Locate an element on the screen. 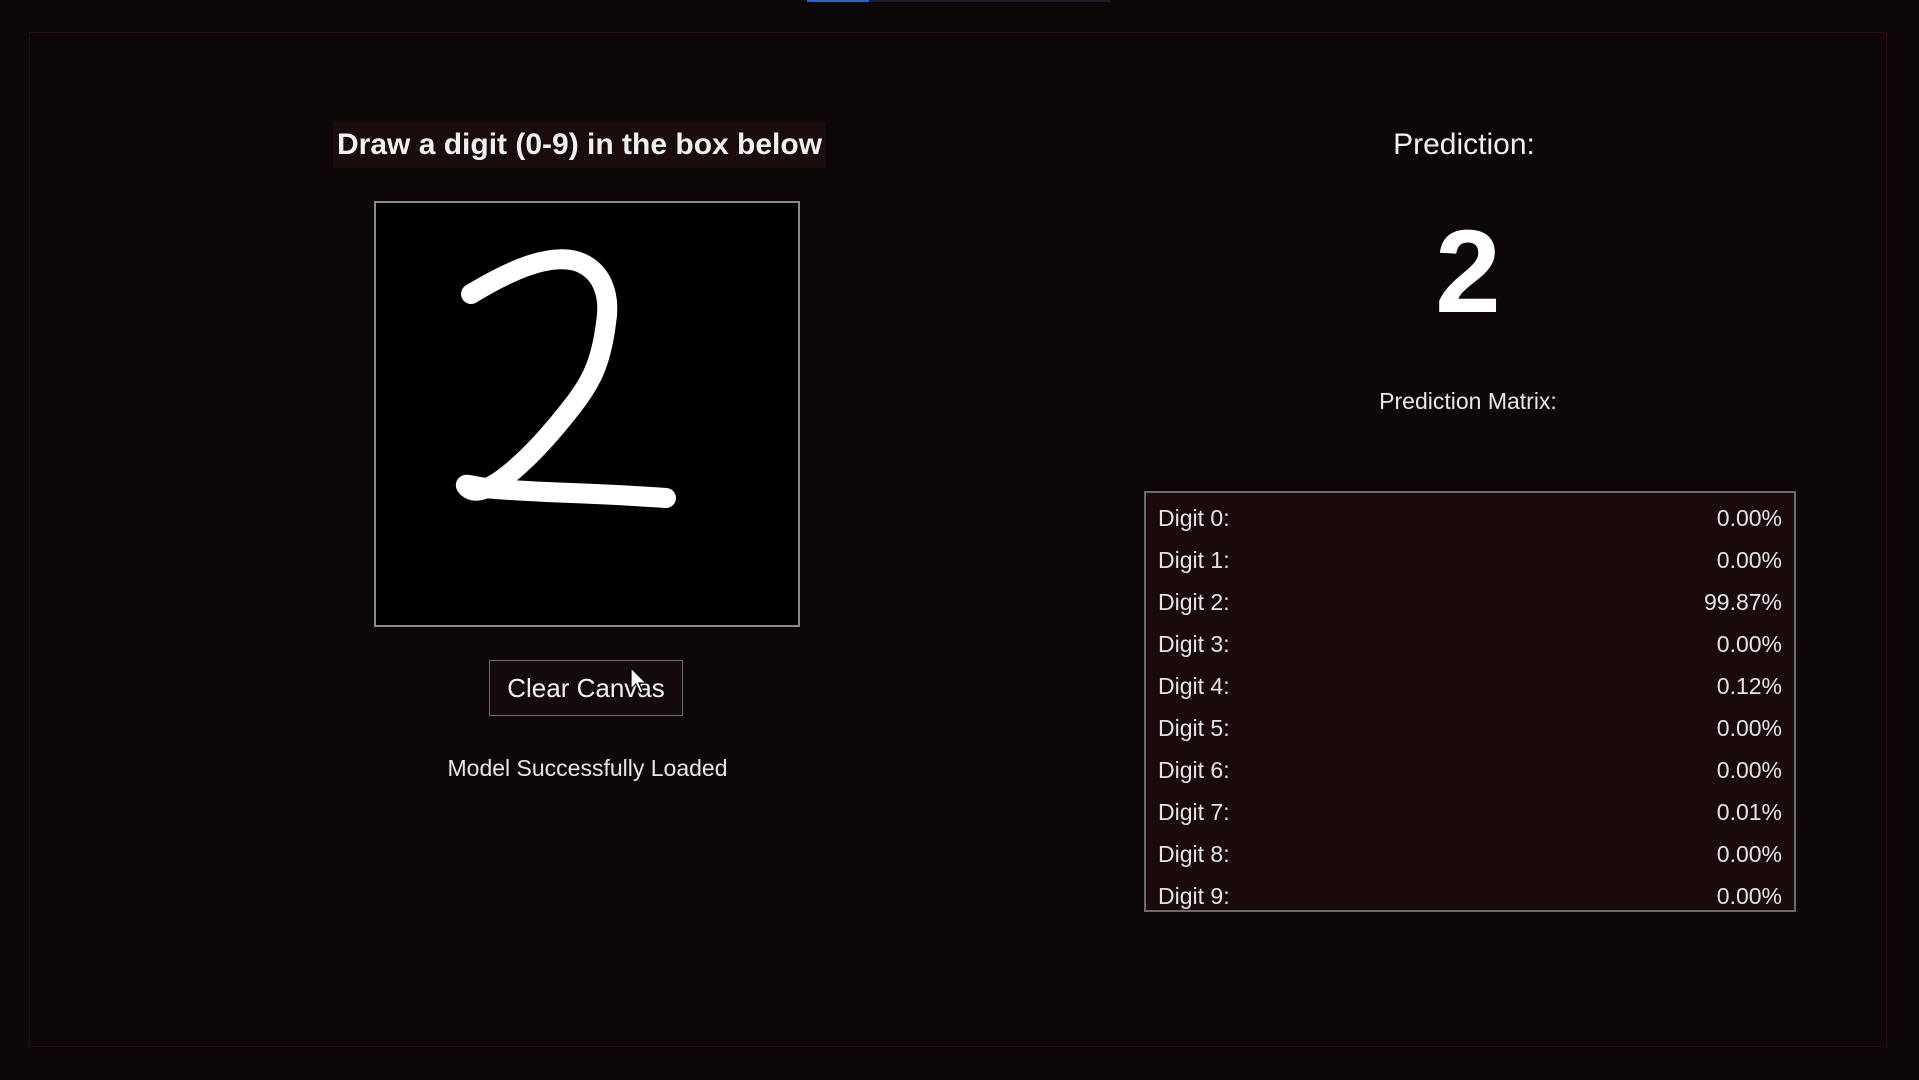 This screenshot has width=1919, height=1080. clear-canvas-button: Clear Canvas is located at coordinates (586, 688).